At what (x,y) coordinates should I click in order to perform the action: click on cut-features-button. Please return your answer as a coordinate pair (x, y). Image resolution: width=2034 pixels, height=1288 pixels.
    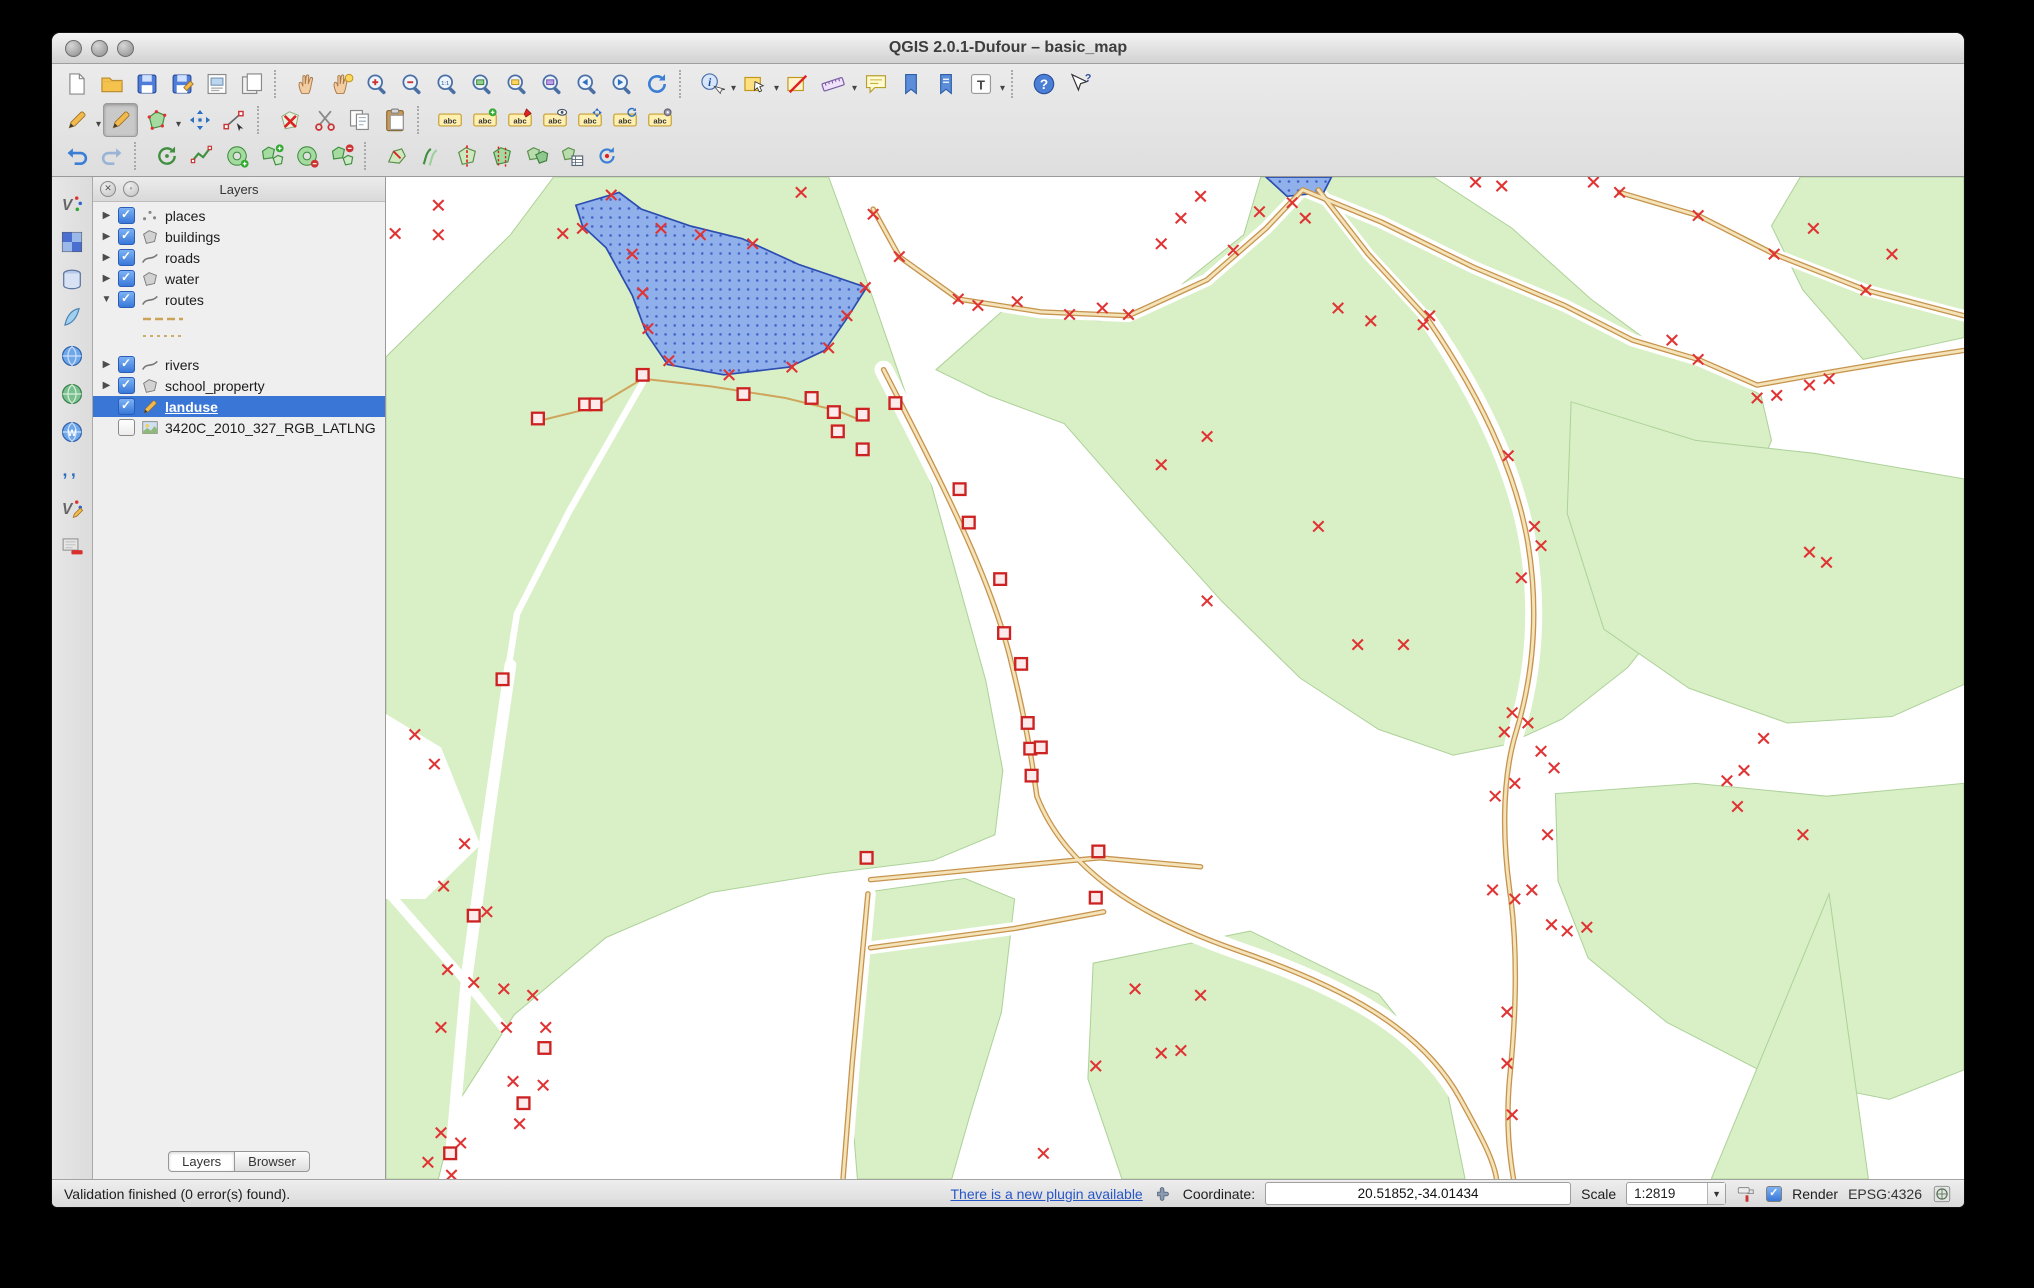
    Looking at the image, I should click on (324, 120).